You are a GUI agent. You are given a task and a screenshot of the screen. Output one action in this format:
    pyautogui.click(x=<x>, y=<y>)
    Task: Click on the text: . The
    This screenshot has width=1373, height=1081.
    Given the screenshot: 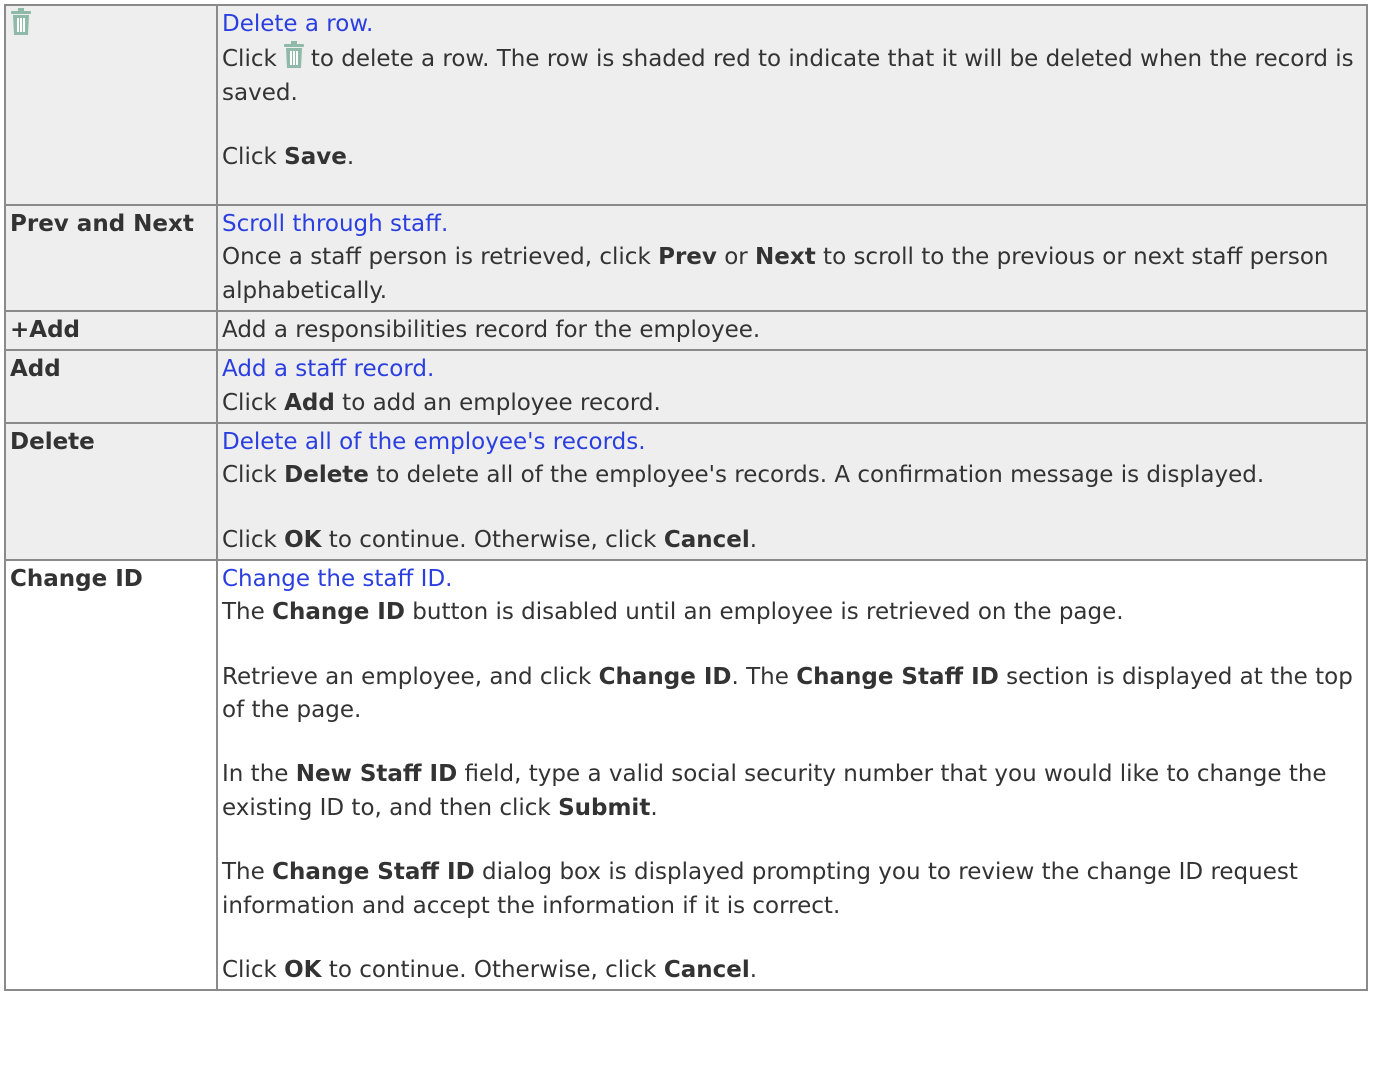 What is the action you would take?
    pyautogui.click(x=764, y=676)
    